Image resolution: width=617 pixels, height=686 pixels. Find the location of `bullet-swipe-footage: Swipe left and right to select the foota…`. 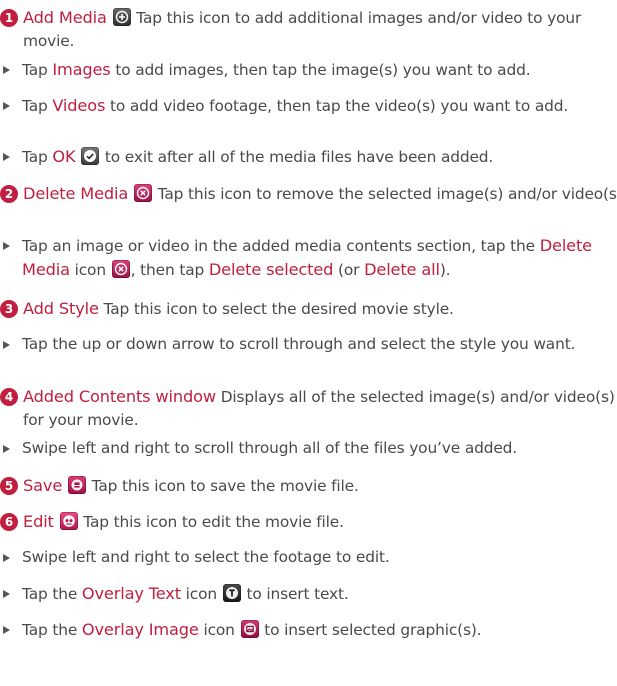

bullet-swipe-footage: Swipe left and right to select the foota… is located at coordinates (308, 557).